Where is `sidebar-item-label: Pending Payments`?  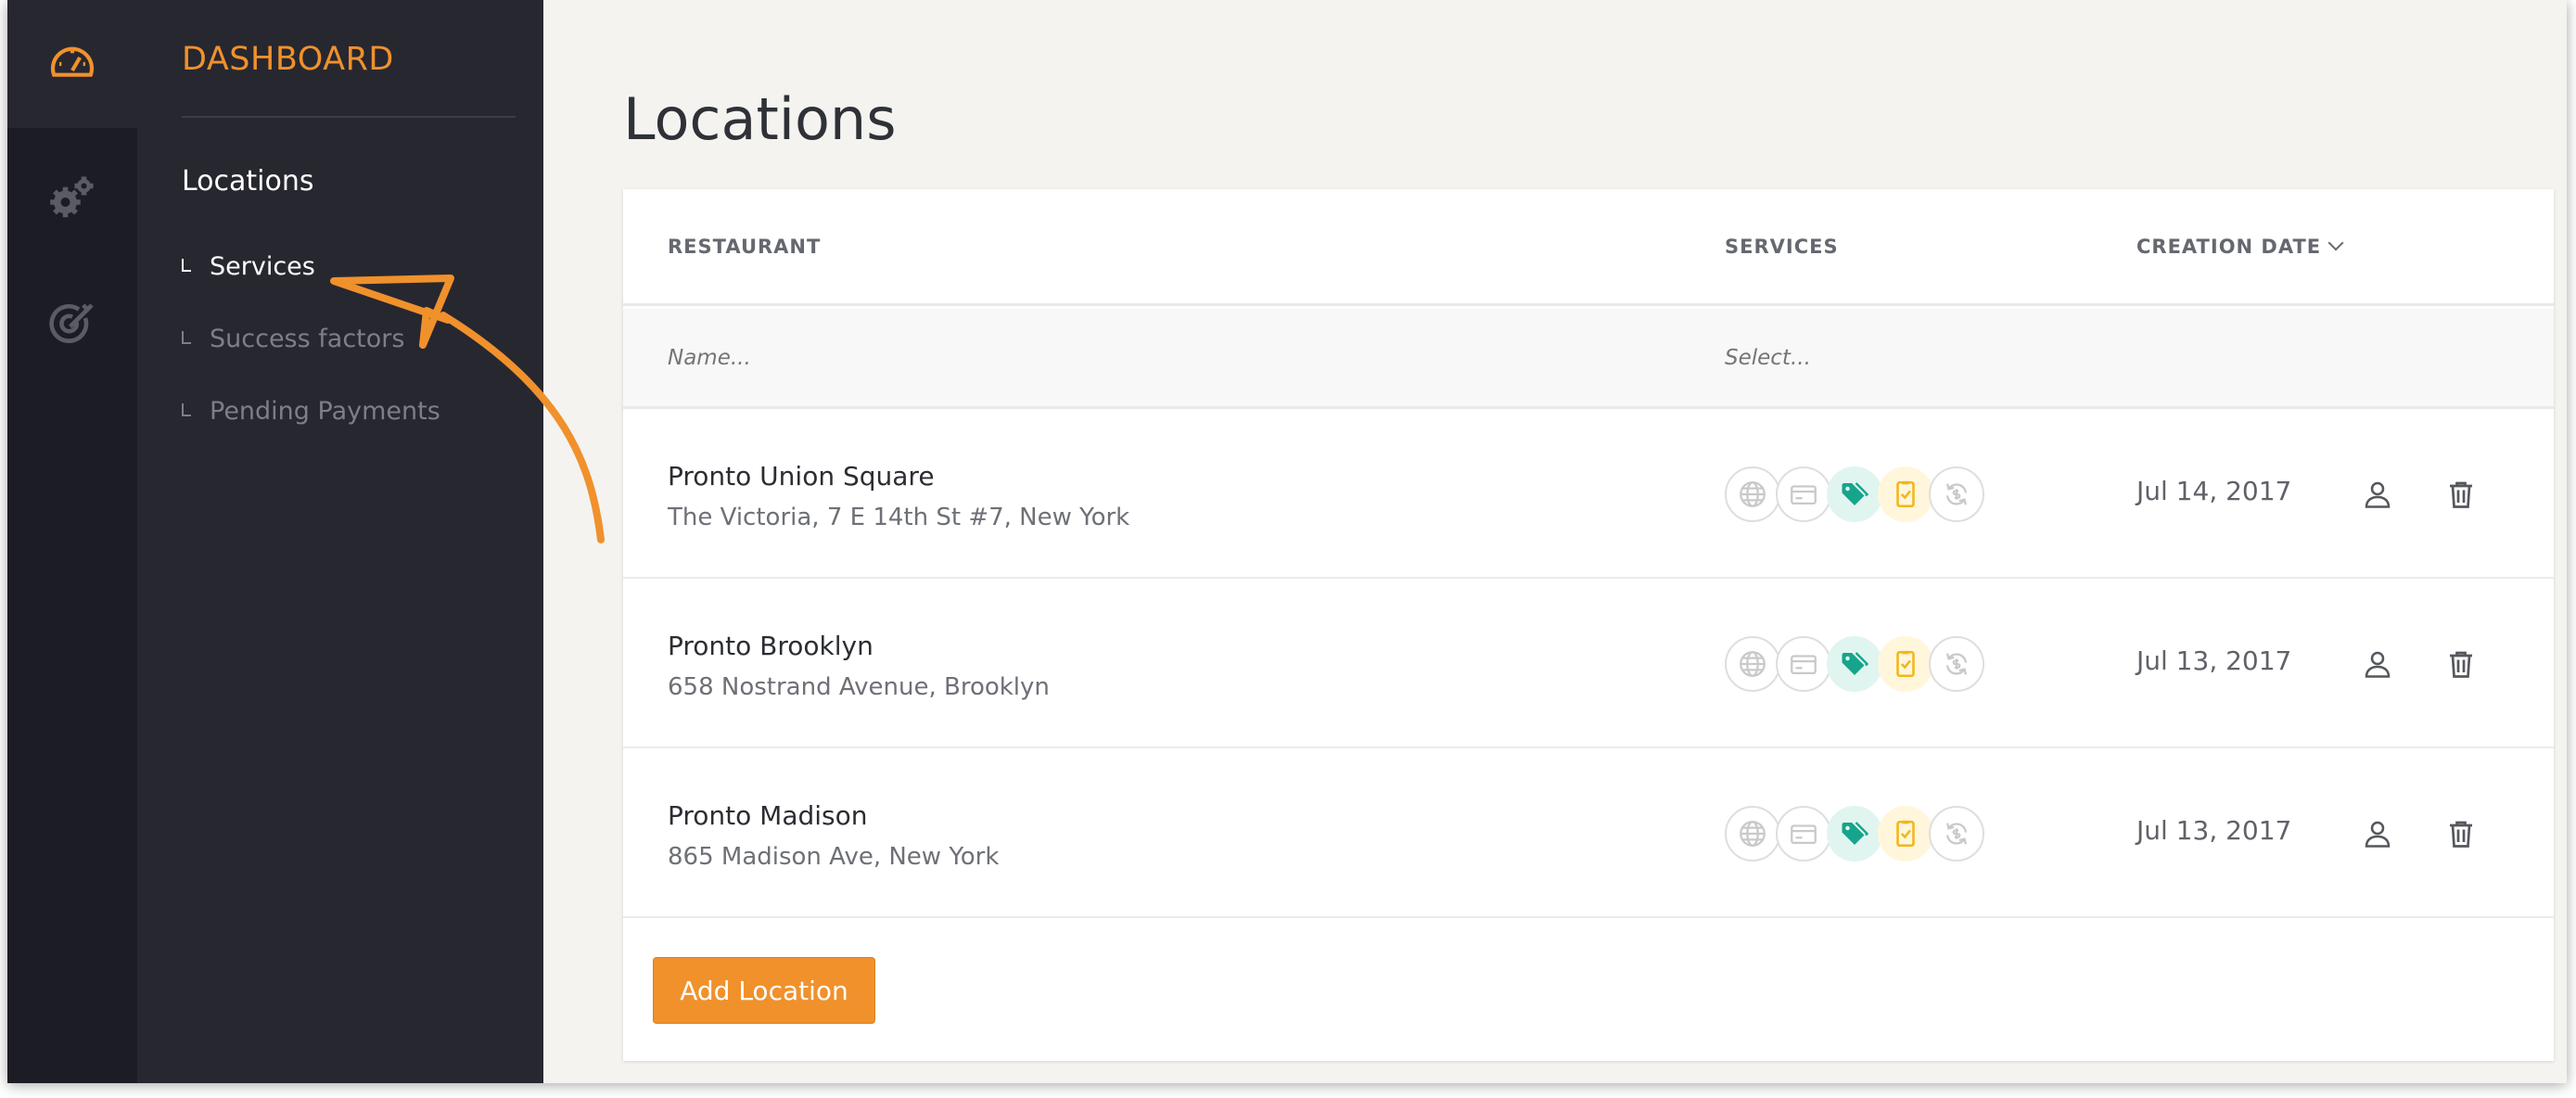 sidebar-item-label: Pending Payments is located at coordinates (325, 412).